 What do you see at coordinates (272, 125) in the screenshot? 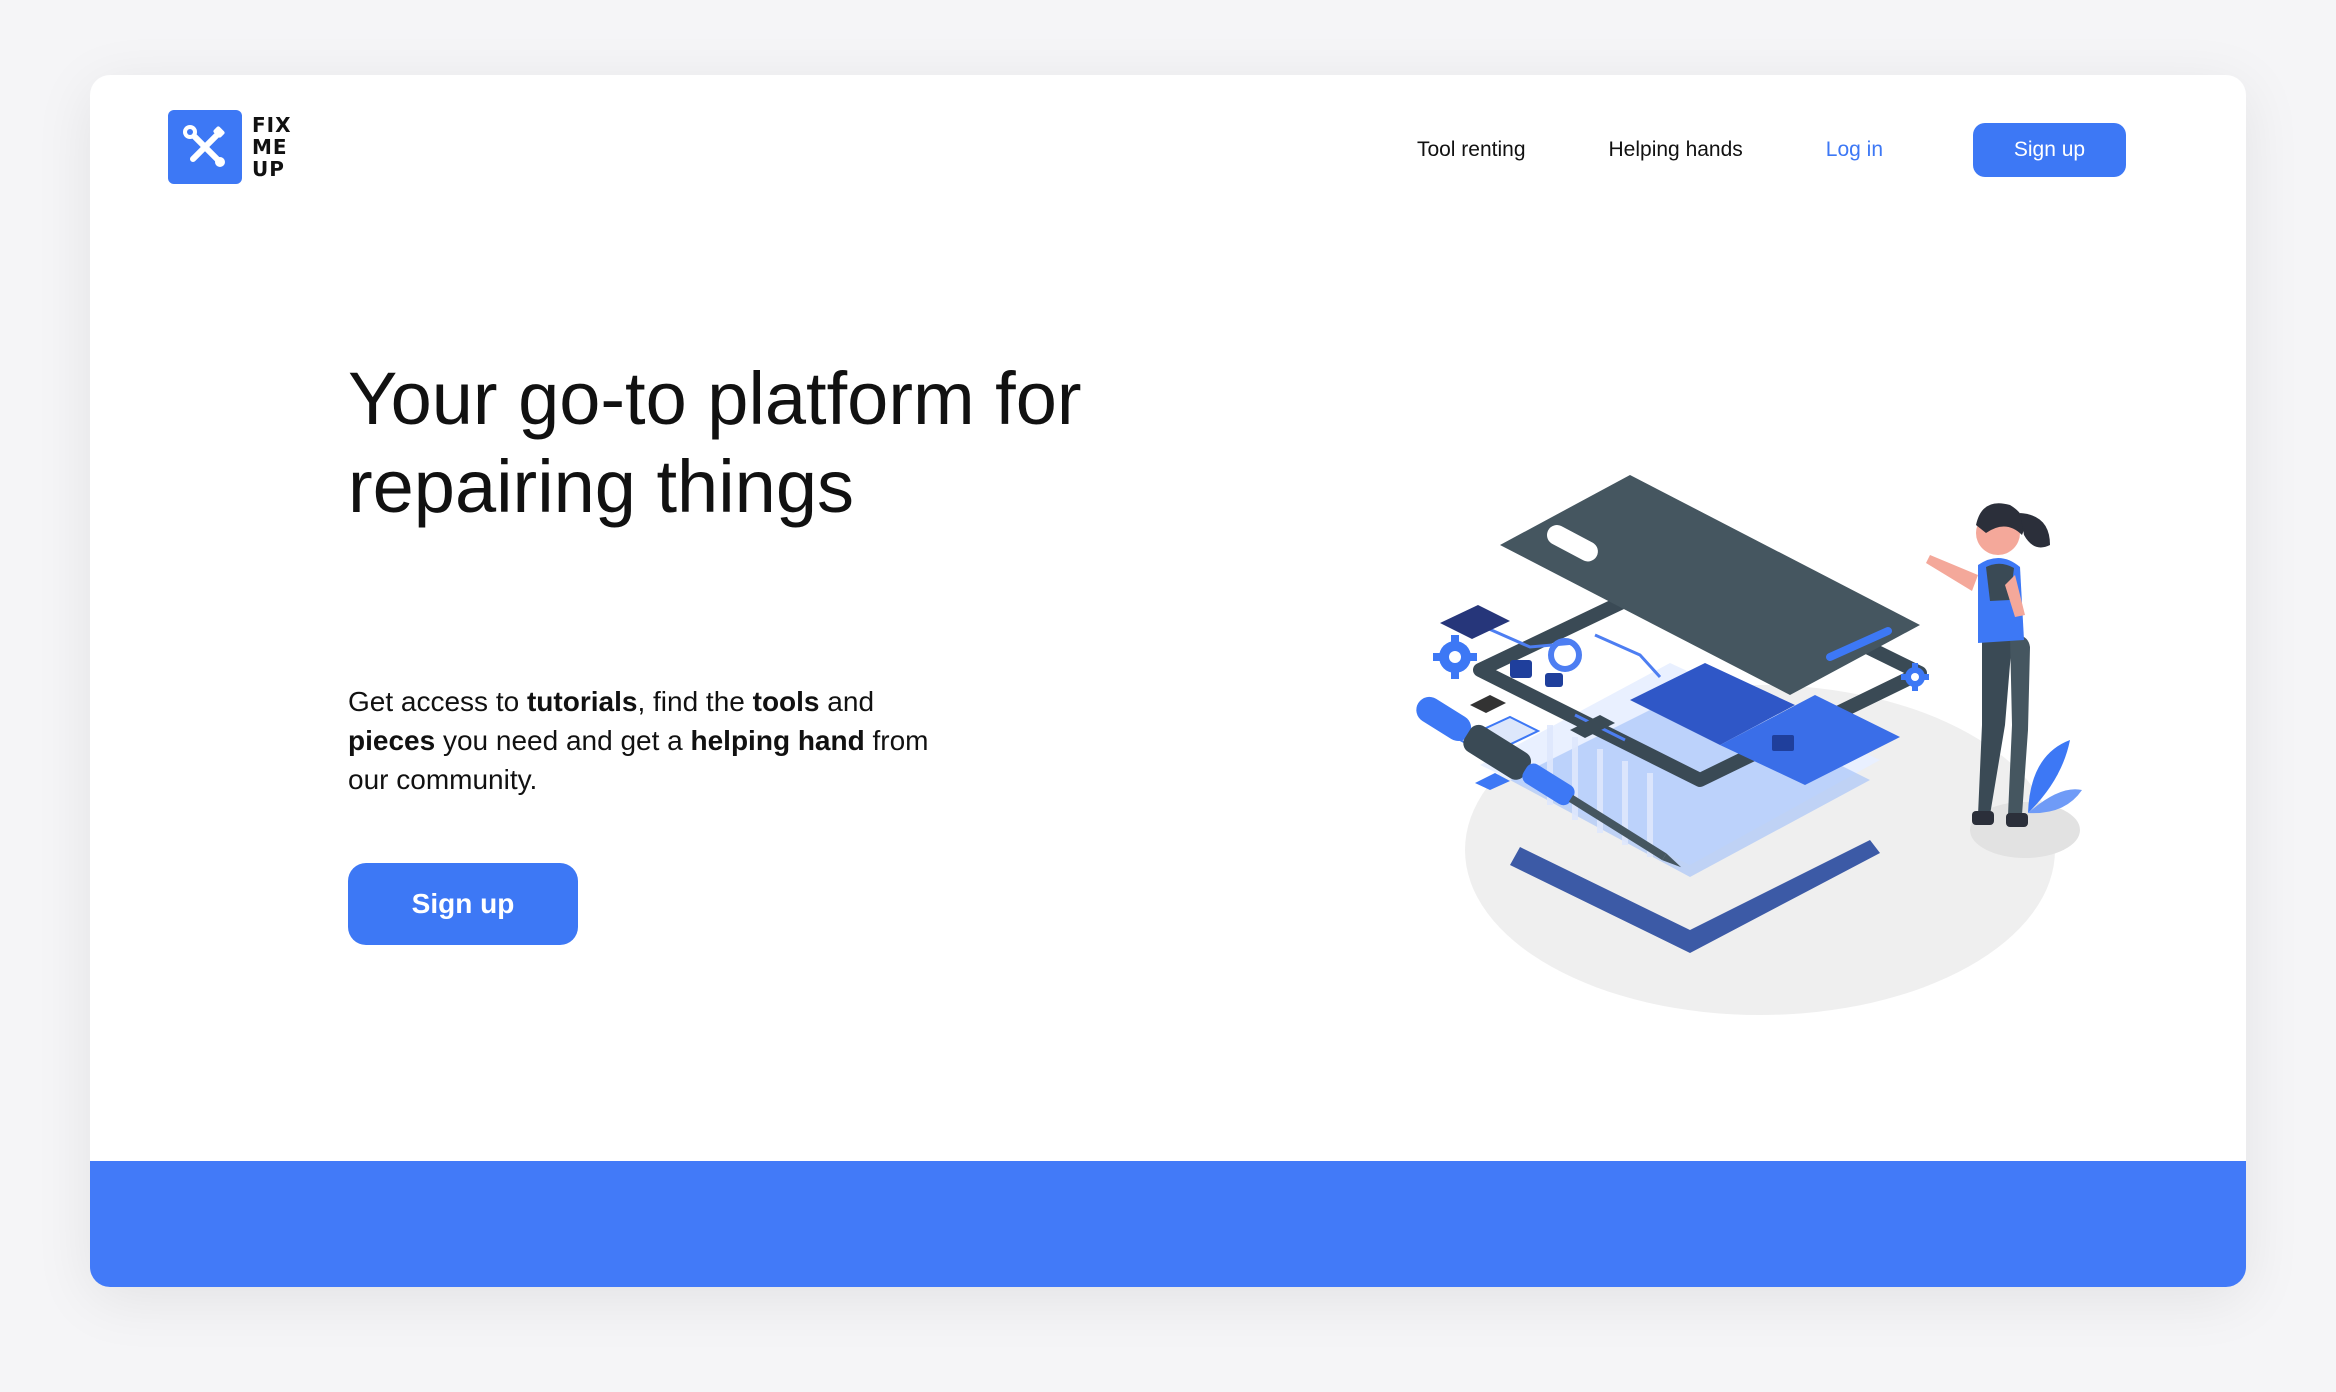
I see `logo-line-fix: FIX` at bounding box center [272, 125].